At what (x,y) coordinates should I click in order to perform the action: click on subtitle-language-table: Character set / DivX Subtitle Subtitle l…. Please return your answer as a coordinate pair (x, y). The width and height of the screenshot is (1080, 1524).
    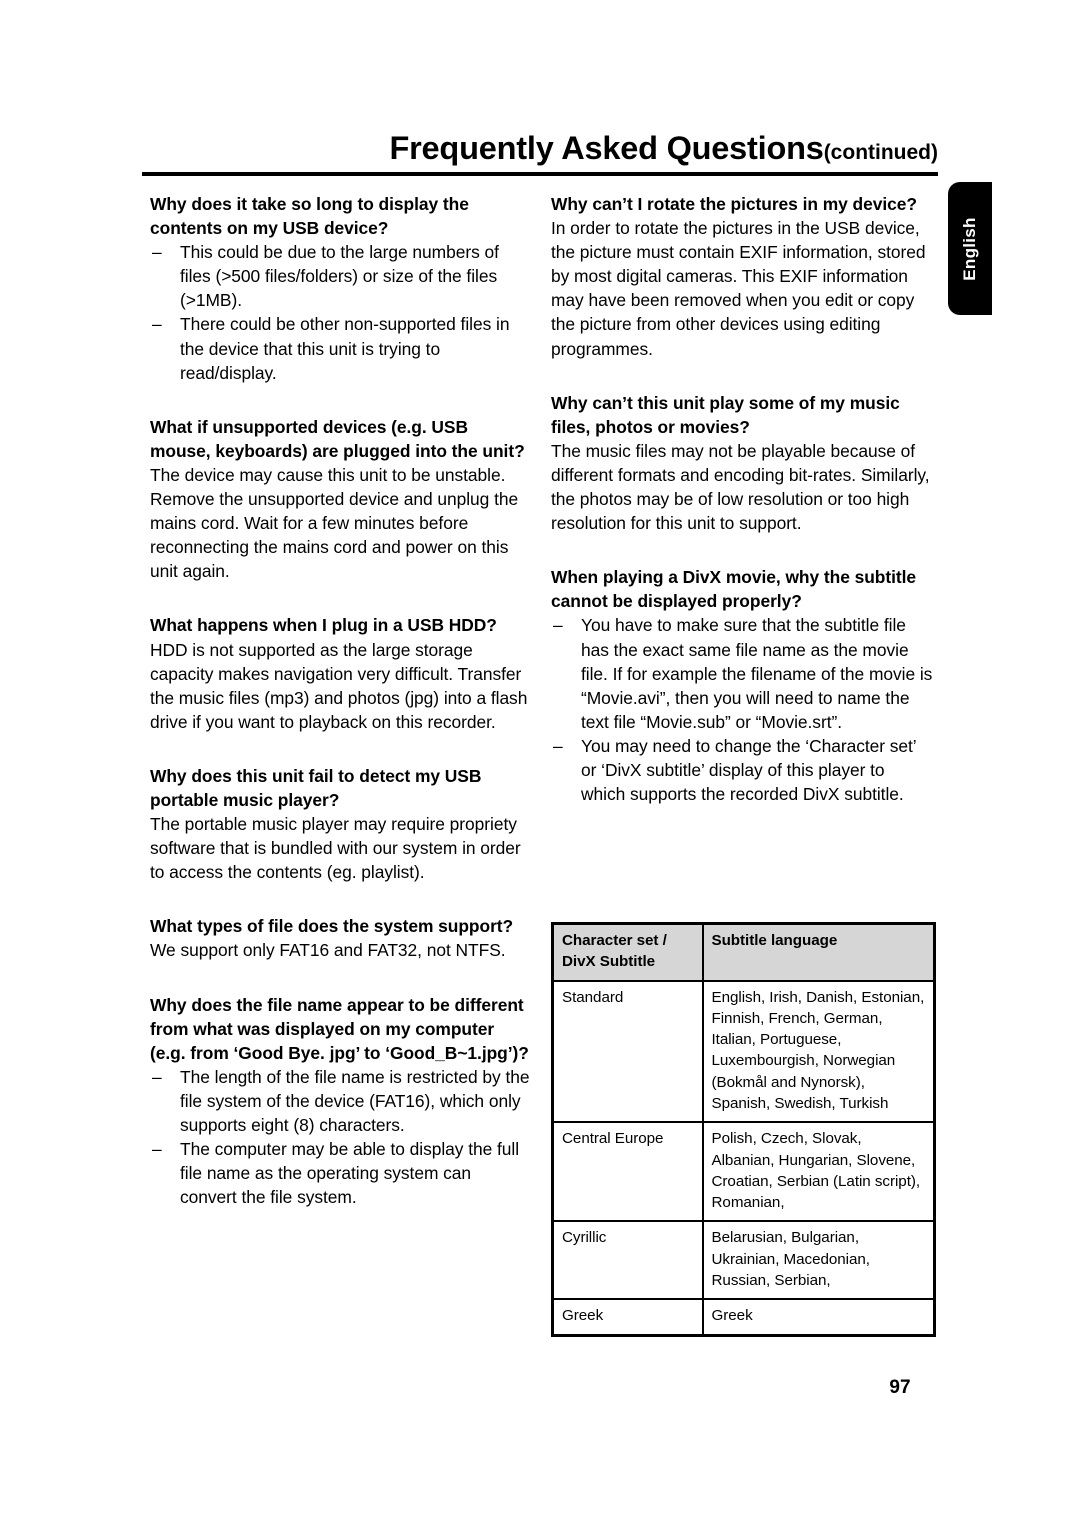
    Looking at the image, I should click on (743, 1129).